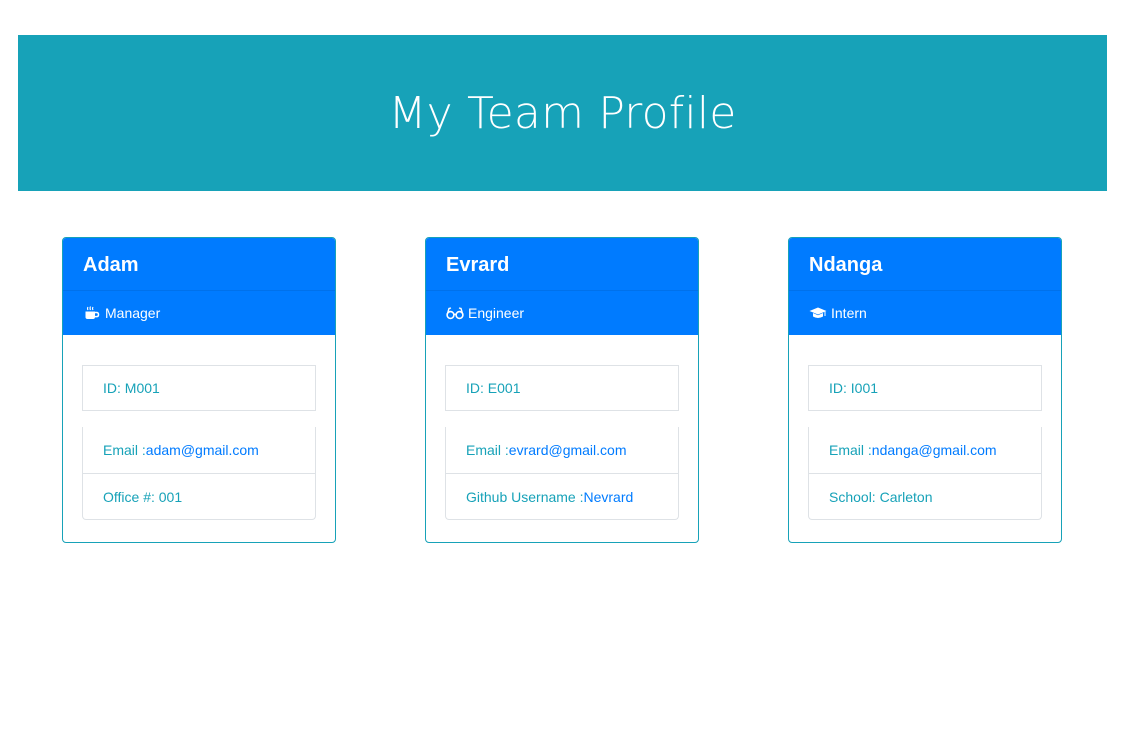 Image resolution: width=1126 pixels, height=753 pixels. I want to click on employee-name: Ndanga, so click(925, 264).